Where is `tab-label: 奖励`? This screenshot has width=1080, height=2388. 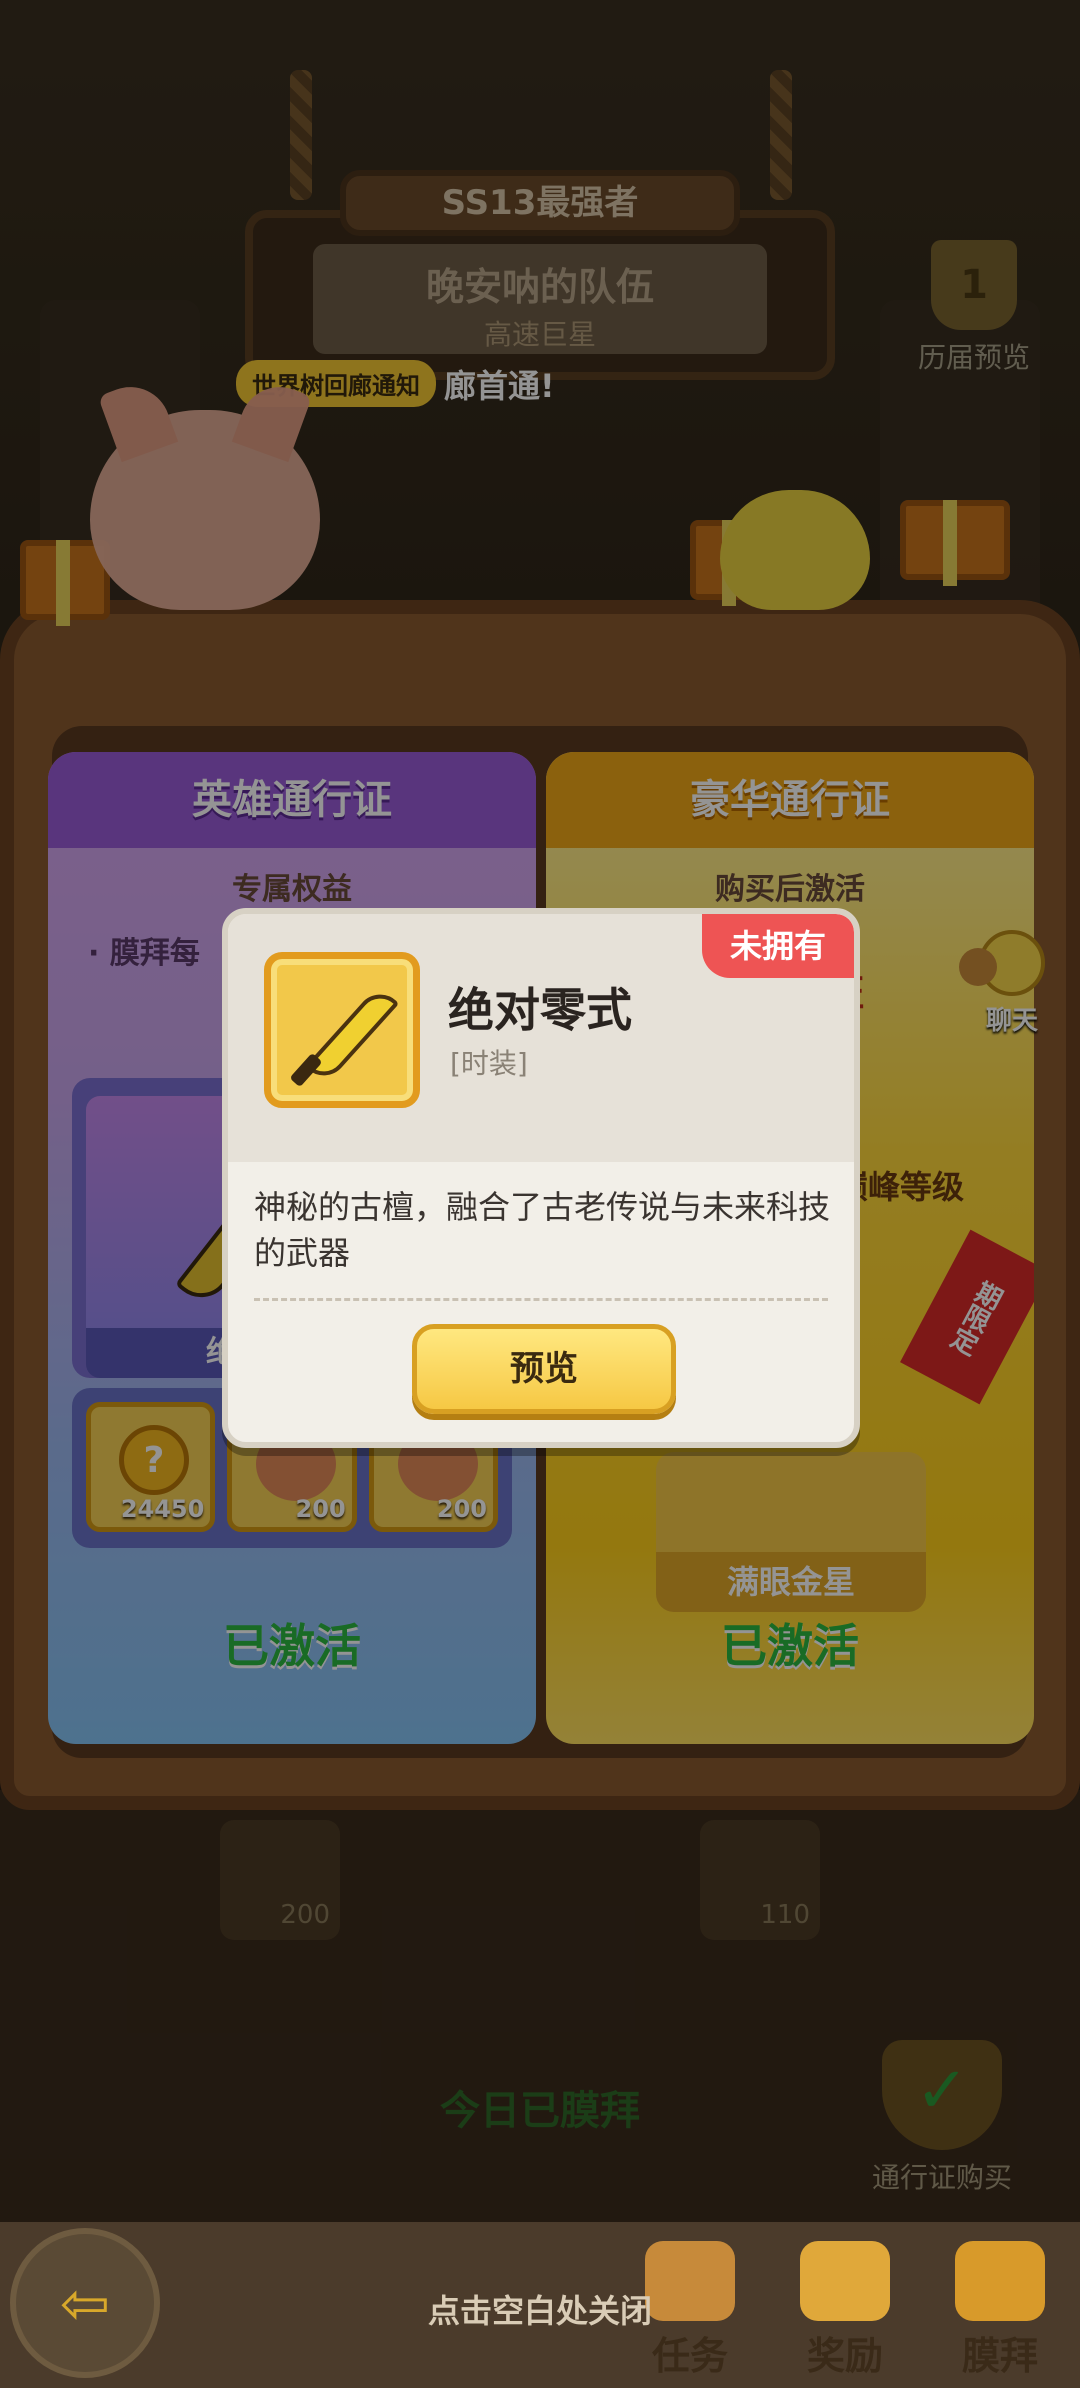
tab-label: 奖励 is located at coordinates (844, 2356).